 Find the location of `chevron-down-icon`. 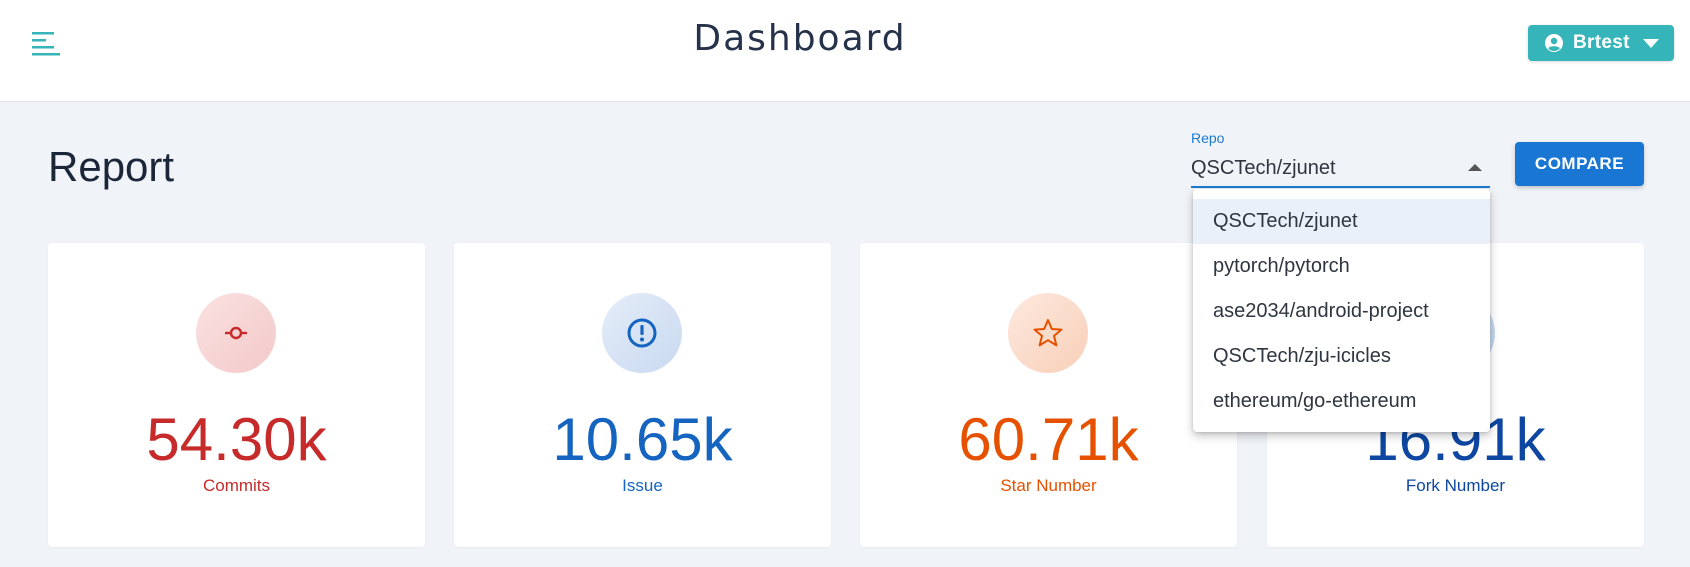

chevron-down-icon is located at coordinates (1650, 43).